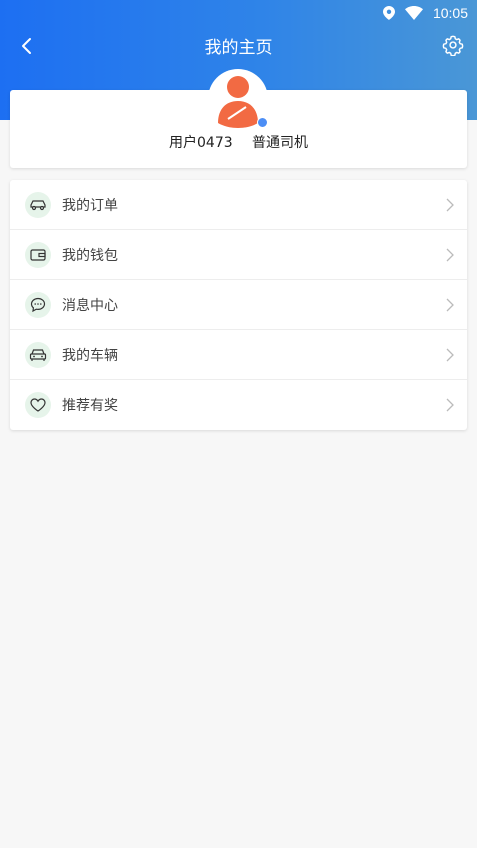 The image size is (477, 848). I want to click on back-button, so click(26, 46).